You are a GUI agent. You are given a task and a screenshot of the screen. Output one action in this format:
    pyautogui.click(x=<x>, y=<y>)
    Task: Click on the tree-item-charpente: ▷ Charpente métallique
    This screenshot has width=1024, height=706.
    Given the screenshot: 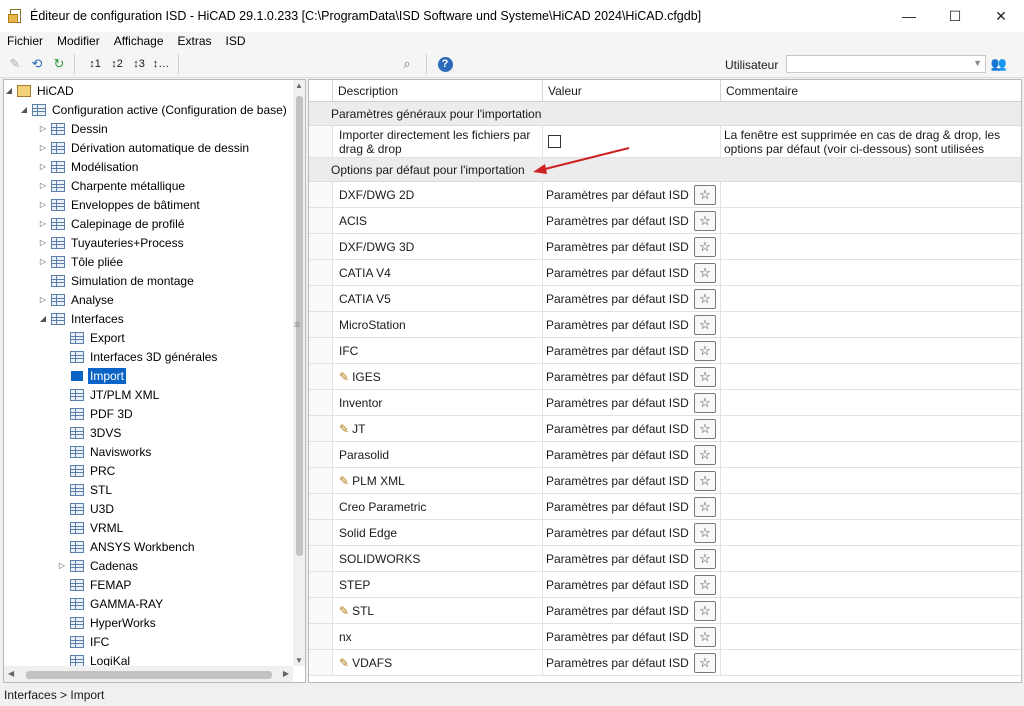 What is the action you would take?
    pyautogui.click(x=112, y=185)
    